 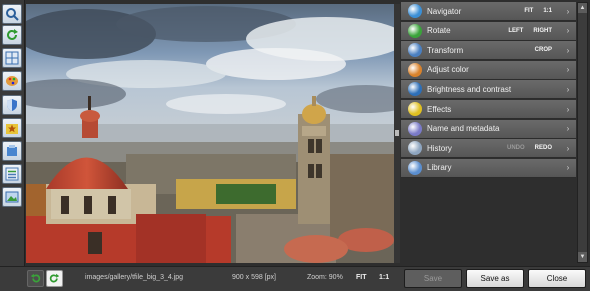 I want to click on navigator-icon, so click(x=415, y=11).